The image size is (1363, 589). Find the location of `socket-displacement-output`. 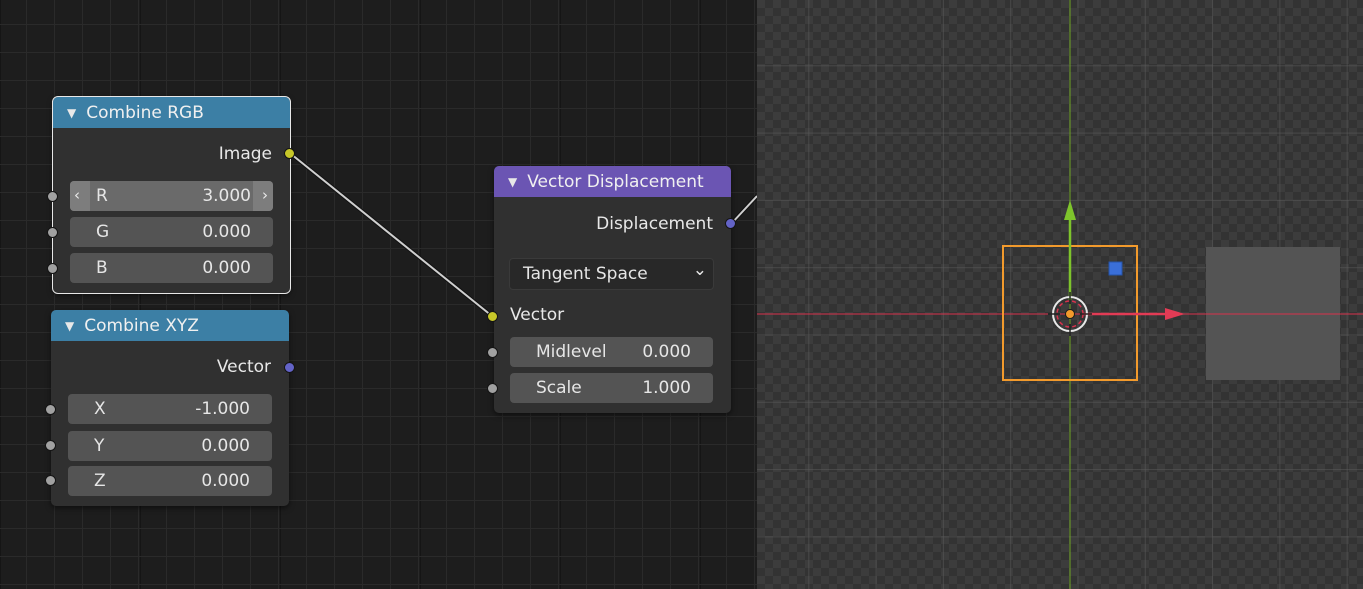

socket-displacement-output is located at coordinates (730, 223).